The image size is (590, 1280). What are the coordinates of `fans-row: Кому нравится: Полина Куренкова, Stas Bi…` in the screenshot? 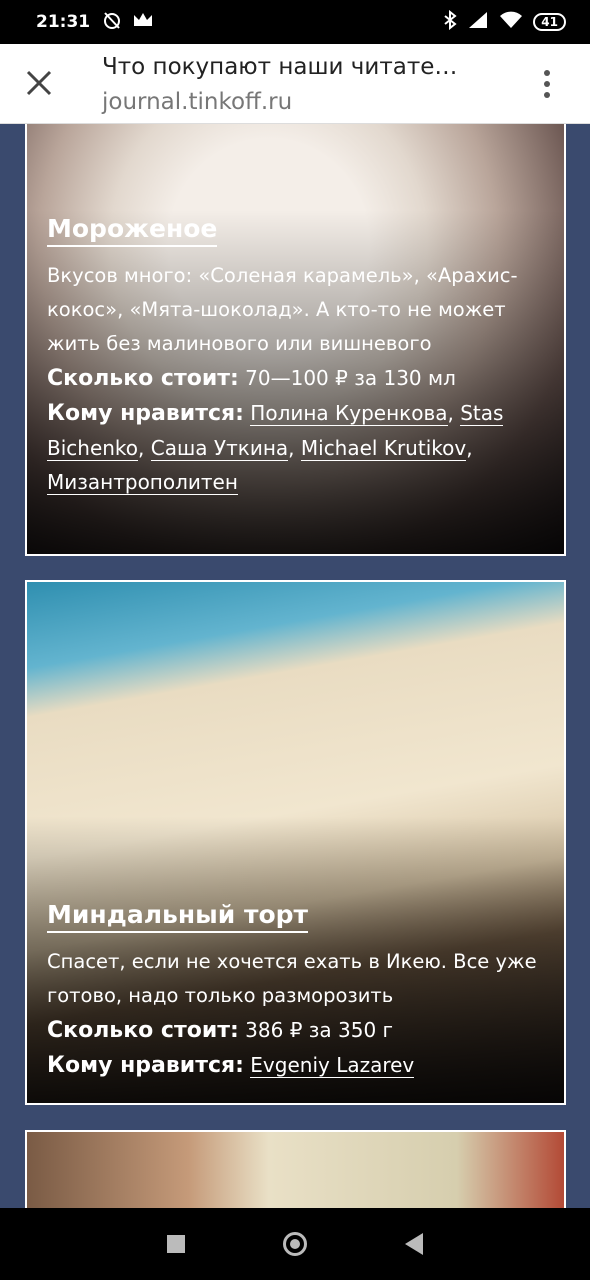 It's located at (275, 448).